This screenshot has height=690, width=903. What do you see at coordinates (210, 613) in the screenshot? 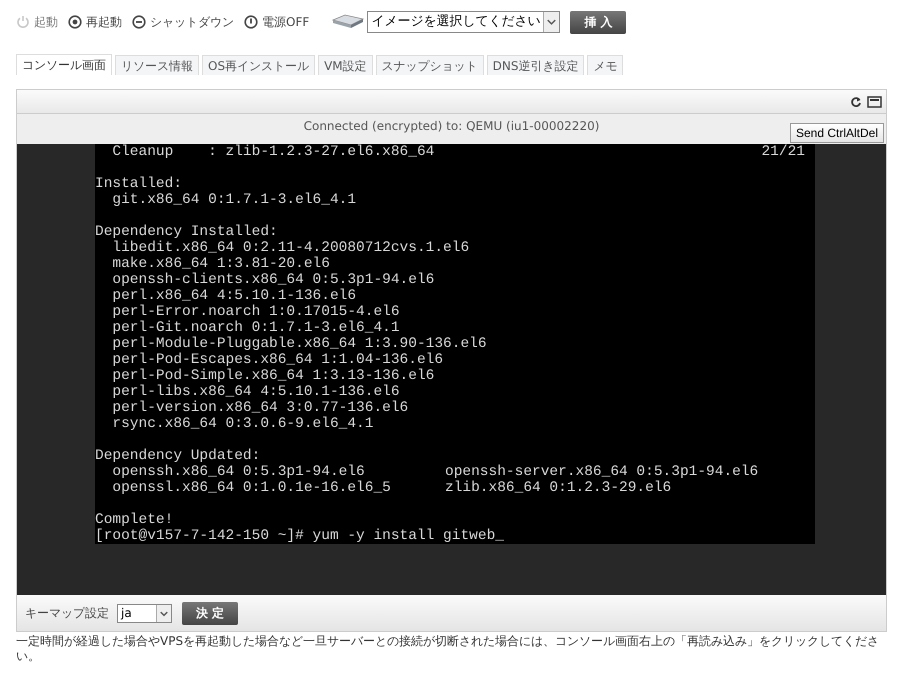
I see `apply-button: 決 定` at bounding box center [210, 613].